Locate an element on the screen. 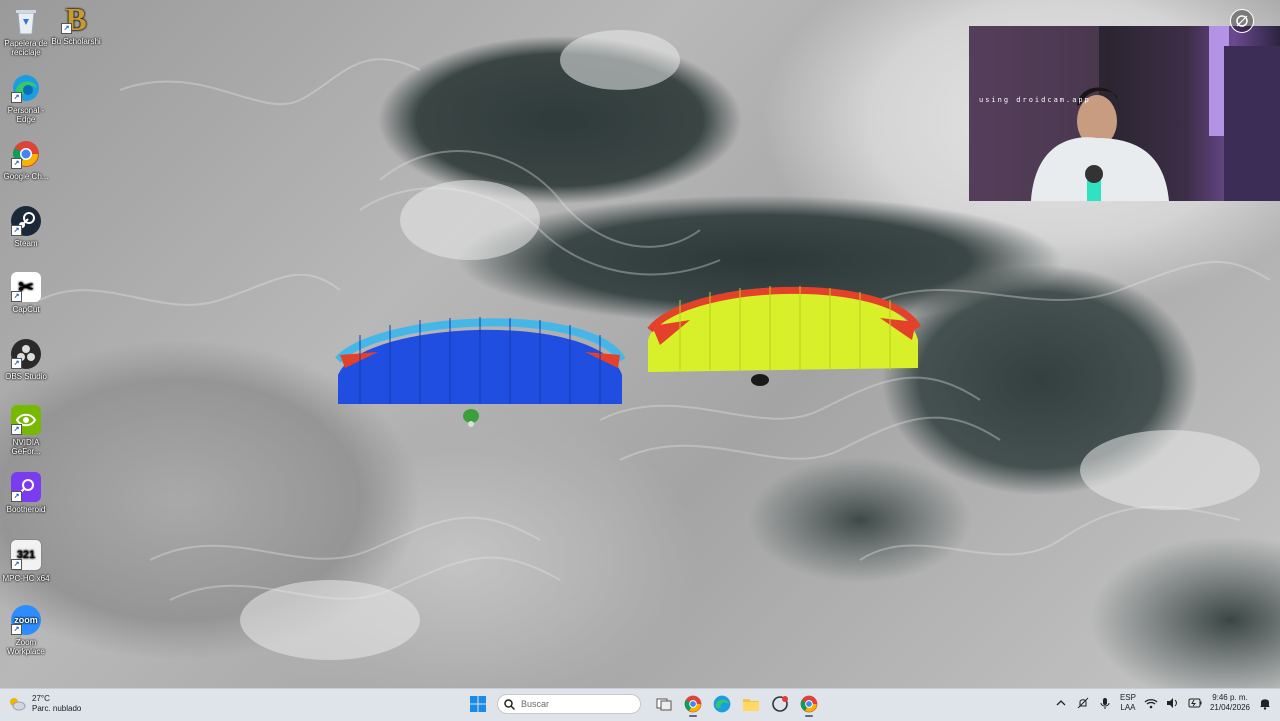 Image resolution: width=1280 pixels, height=721 pixels. desktop-icon-label: Bootheroid is located at coordinates (26, 509).